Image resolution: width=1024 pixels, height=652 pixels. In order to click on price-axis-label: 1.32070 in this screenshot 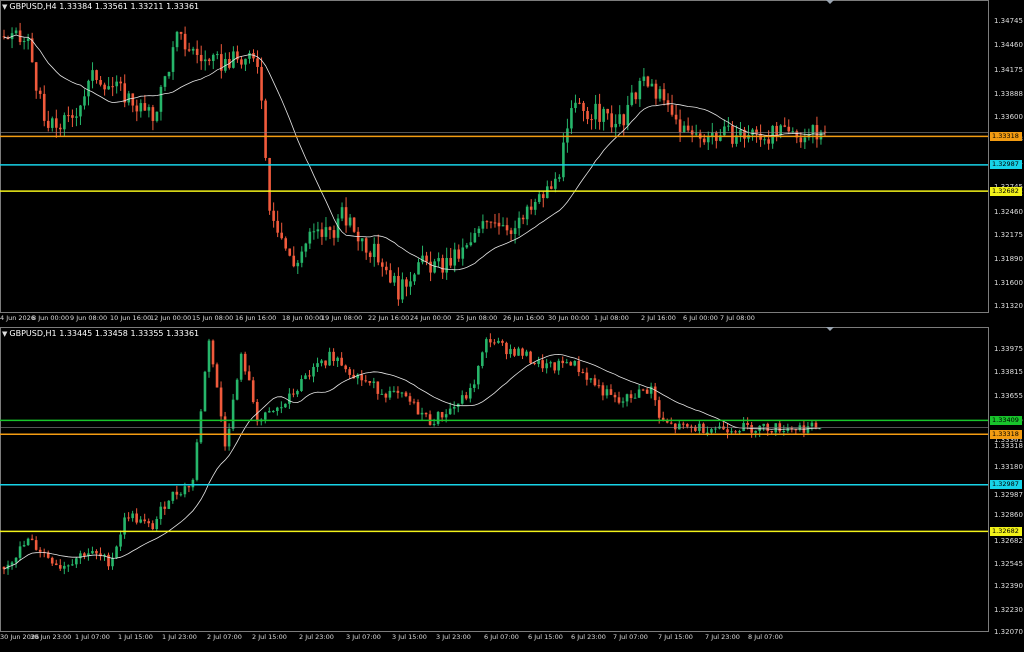, I will do `click(1008, 632)`.